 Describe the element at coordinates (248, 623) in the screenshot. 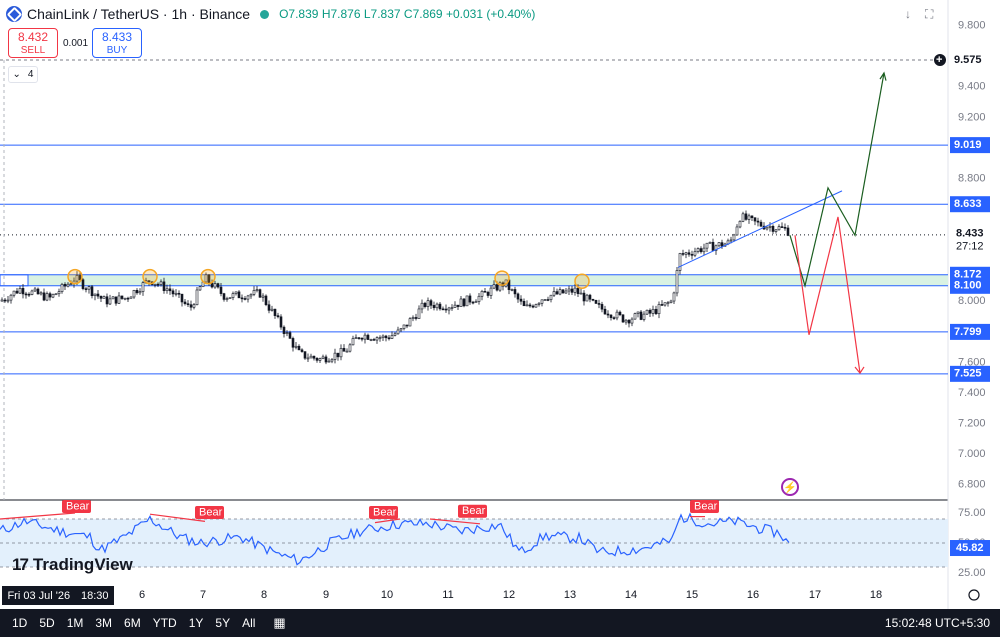

I see `range-all: All` at that location.